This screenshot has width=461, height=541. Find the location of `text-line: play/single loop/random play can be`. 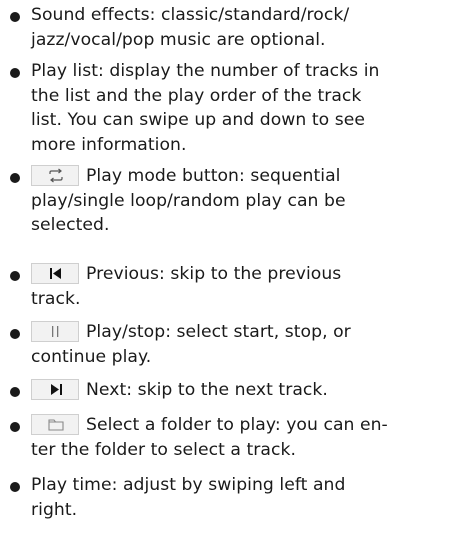

text-line: play/single loop/random play can be is located at coordinates (188, 200).